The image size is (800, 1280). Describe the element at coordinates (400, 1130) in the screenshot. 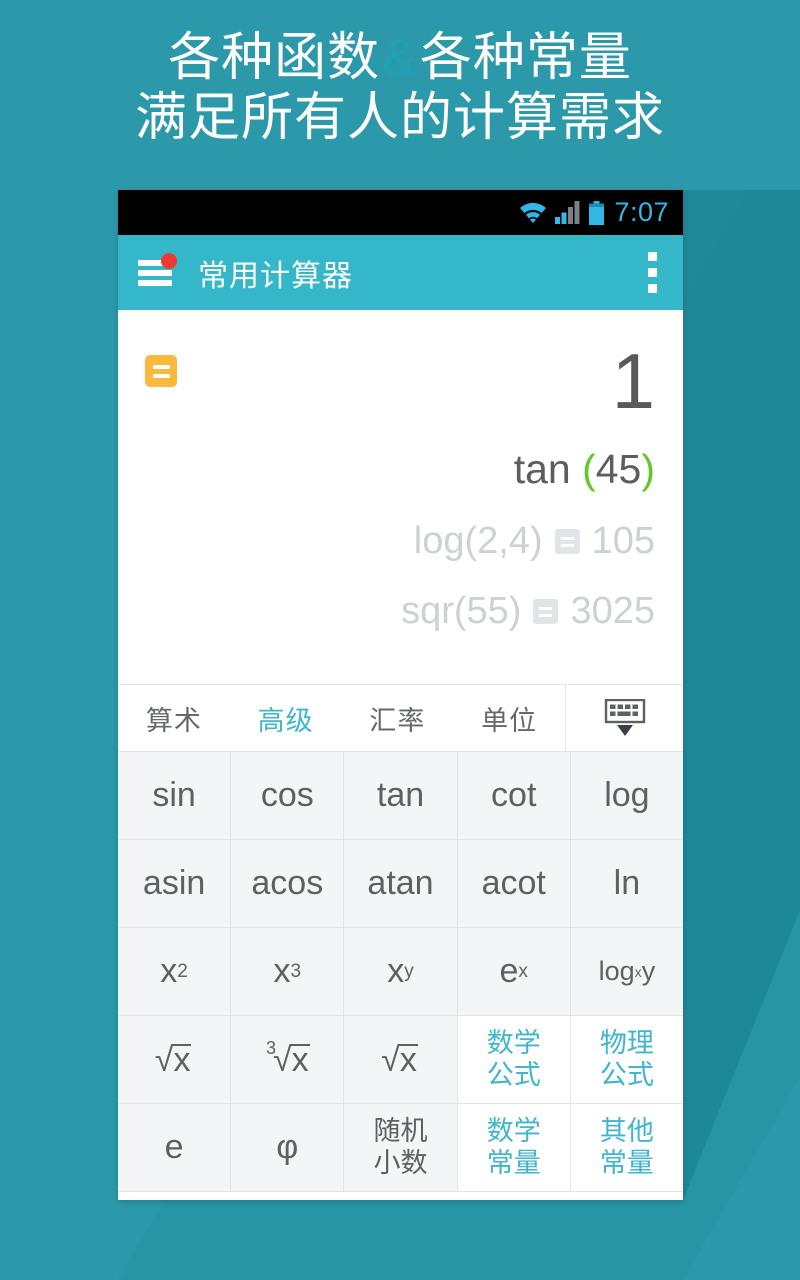

I see `key-label-line-1: 随机` at that location.